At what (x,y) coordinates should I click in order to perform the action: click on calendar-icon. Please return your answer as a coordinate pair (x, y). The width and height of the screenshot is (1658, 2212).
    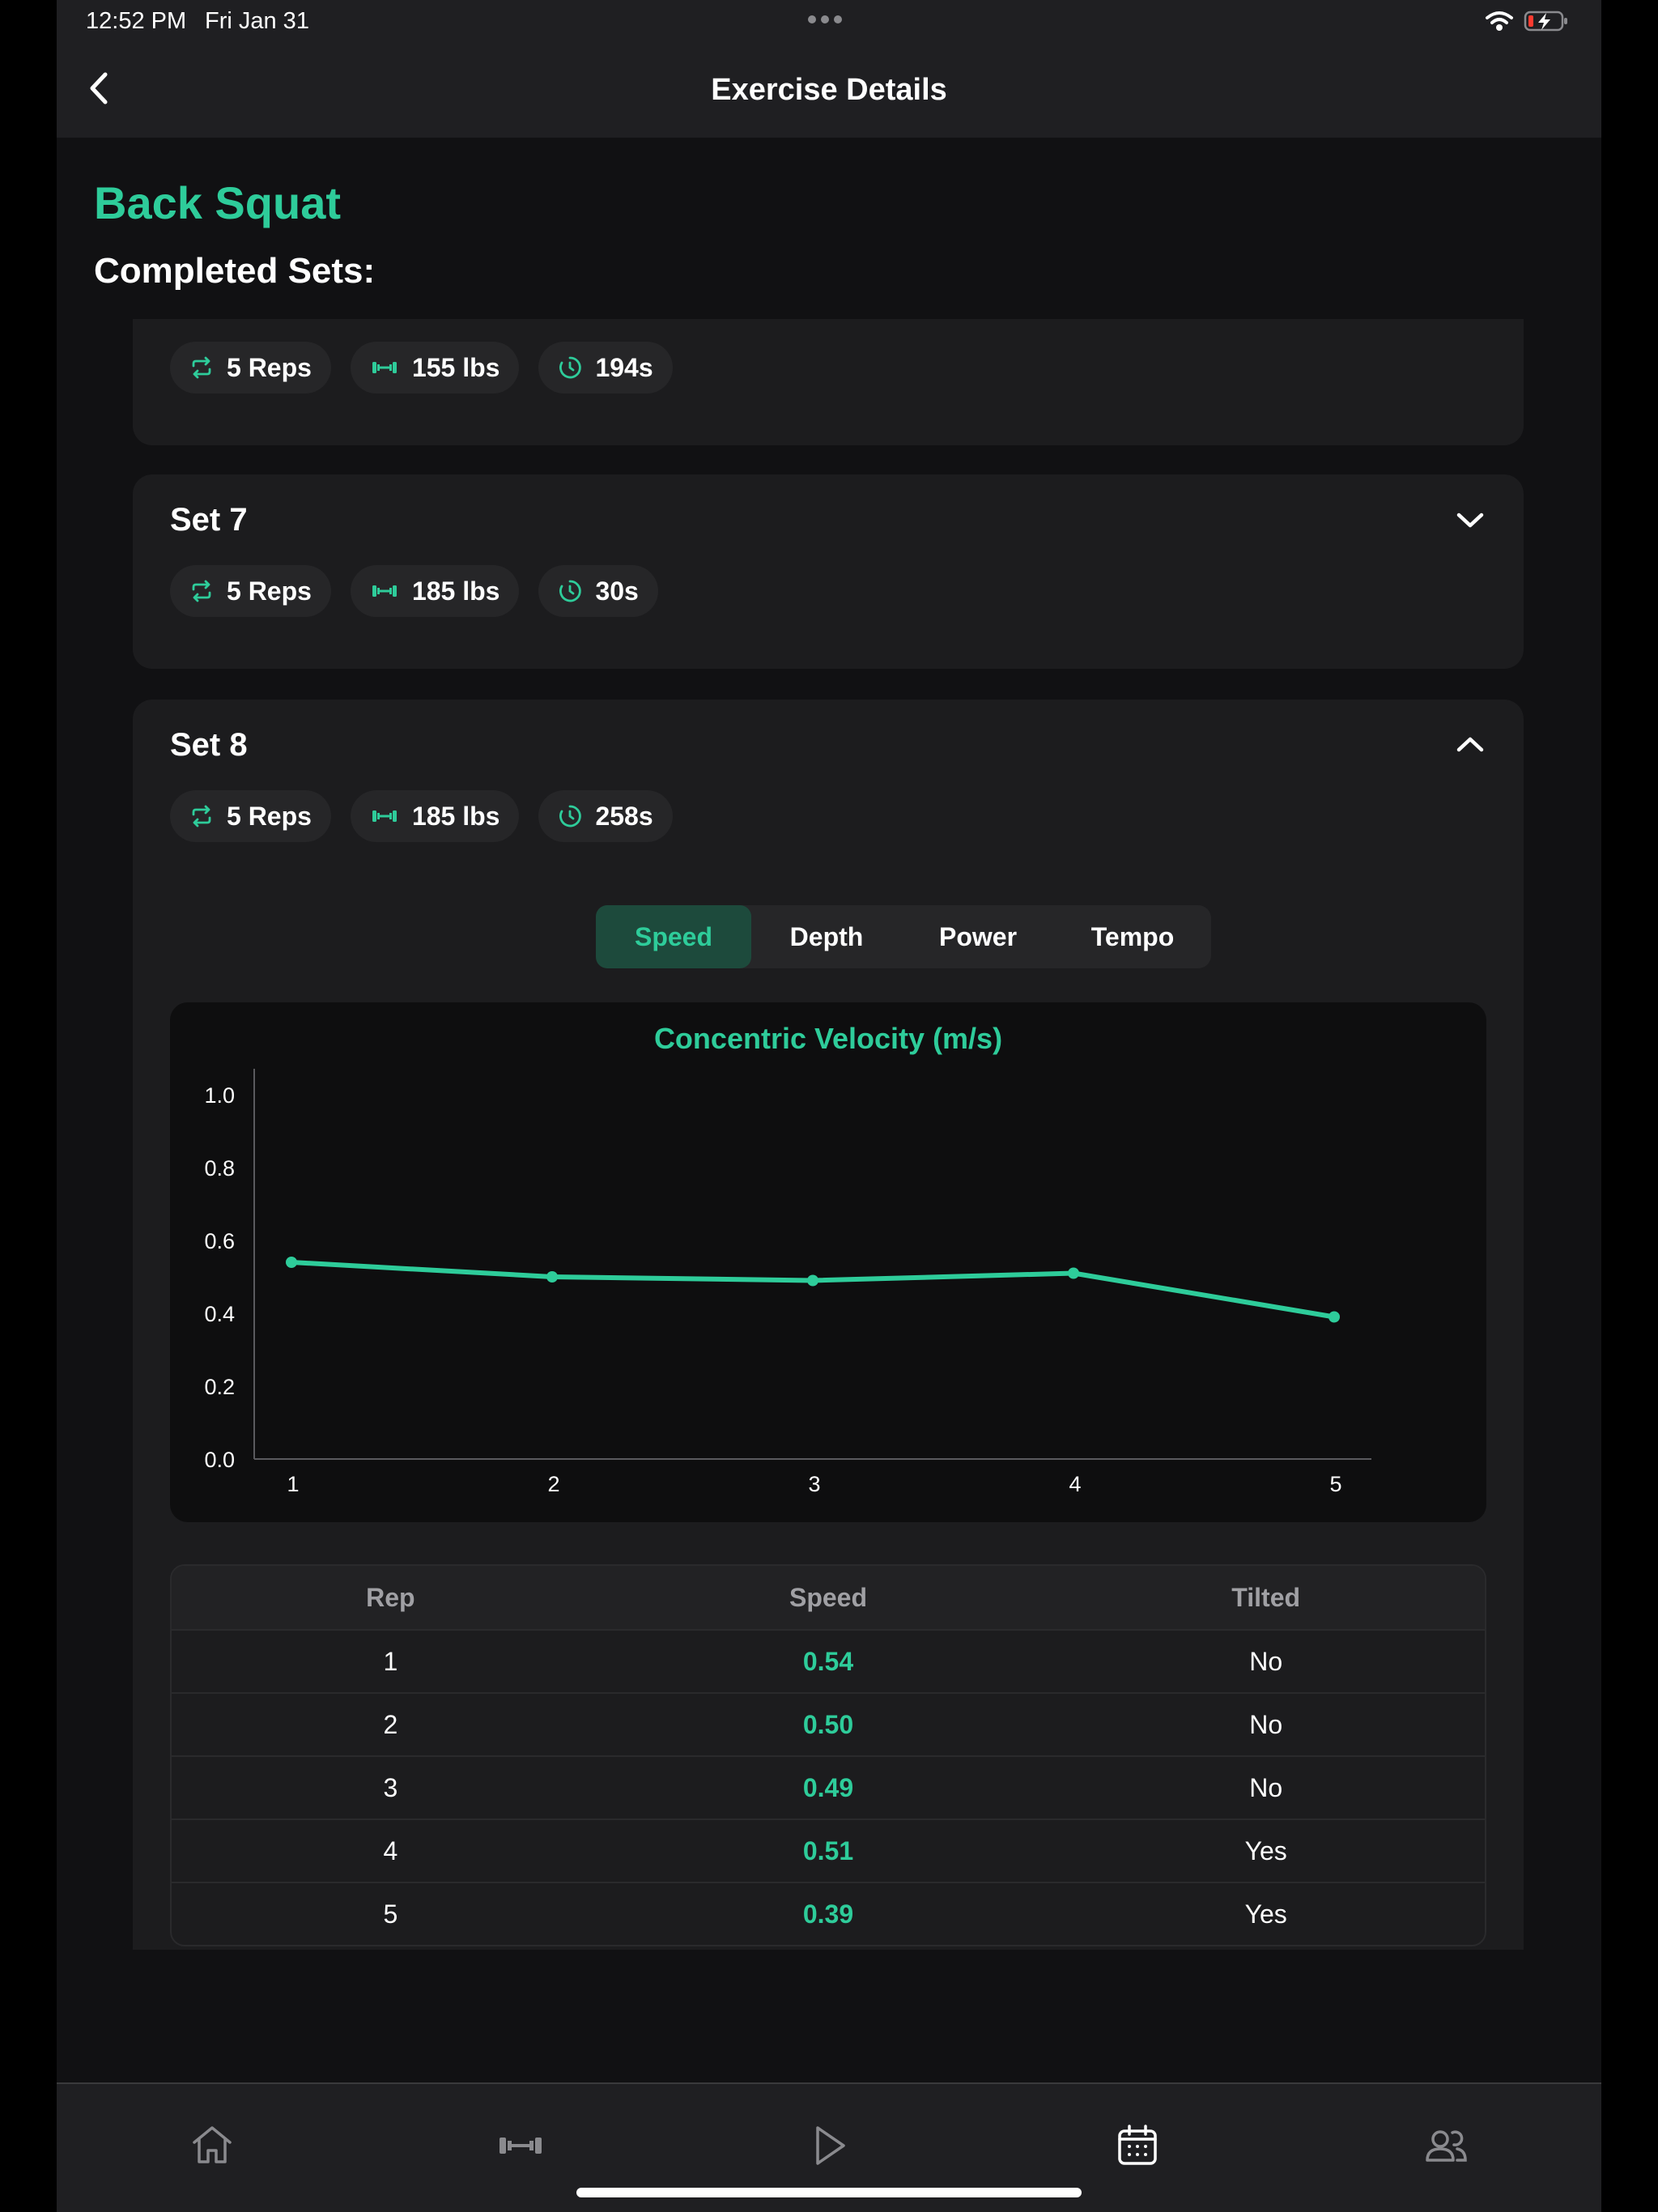
    Looking at the image, I should click on (1137, 2146).